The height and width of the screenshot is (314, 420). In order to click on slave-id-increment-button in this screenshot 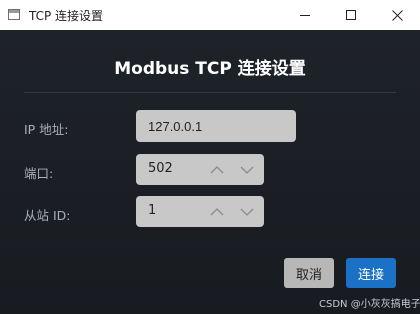, I will do `click(217, 211)`.